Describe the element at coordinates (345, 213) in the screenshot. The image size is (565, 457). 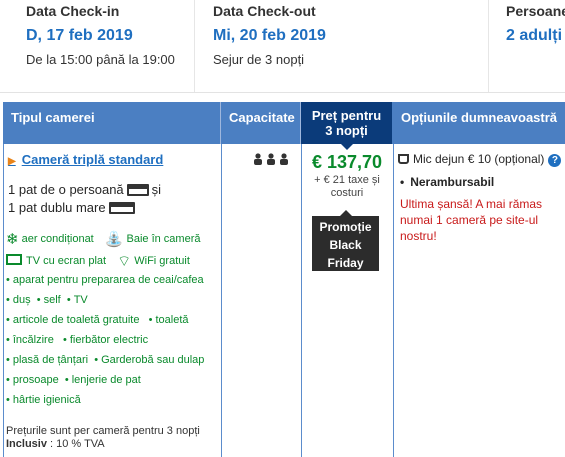
I see `promo-notch` at that location.